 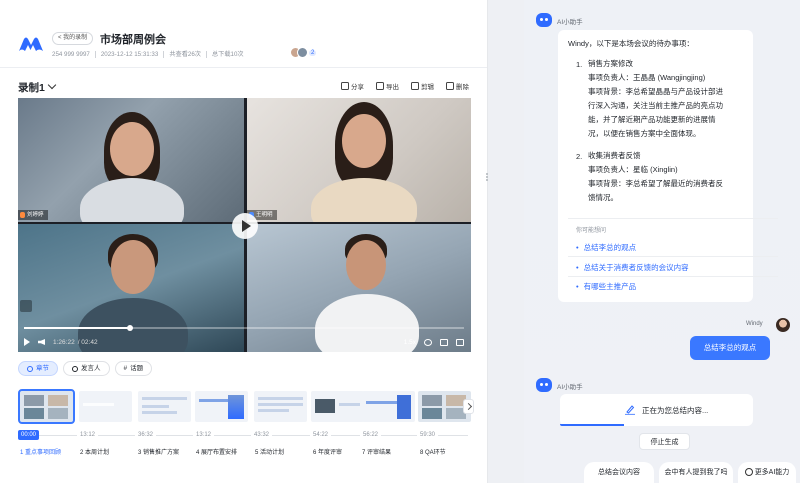 I want to click on view-count: 共查看26次, so click(x=185, y=54).